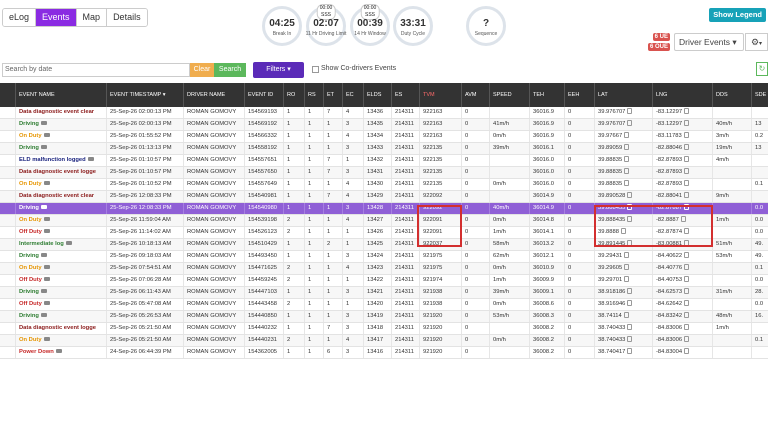 This screenshot has width=768, height=428. Describe the element at coordinates (756, 42) in the screenshot. I see `settings-menu-button: ⚙▾` at that location.